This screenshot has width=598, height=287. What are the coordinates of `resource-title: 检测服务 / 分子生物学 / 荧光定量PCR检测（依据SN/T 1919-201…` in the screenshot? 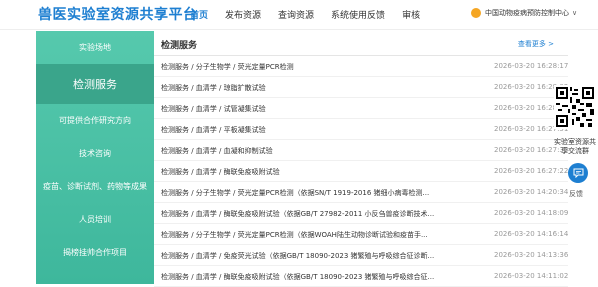 It's located at (316, 193).